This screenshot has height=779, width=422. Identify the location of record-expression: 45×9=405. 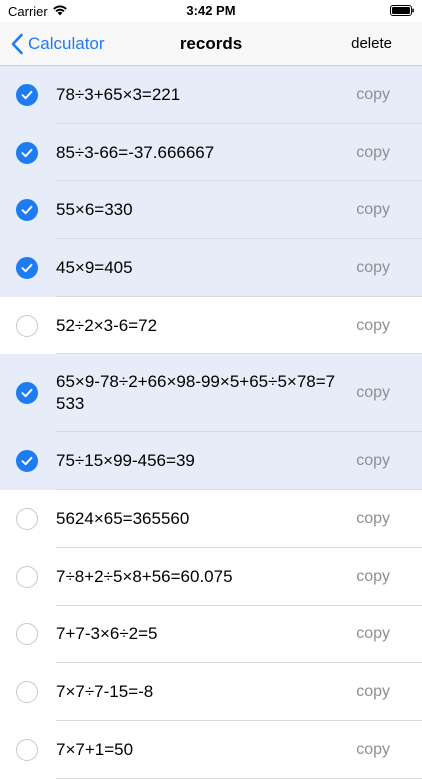
(94, 267).